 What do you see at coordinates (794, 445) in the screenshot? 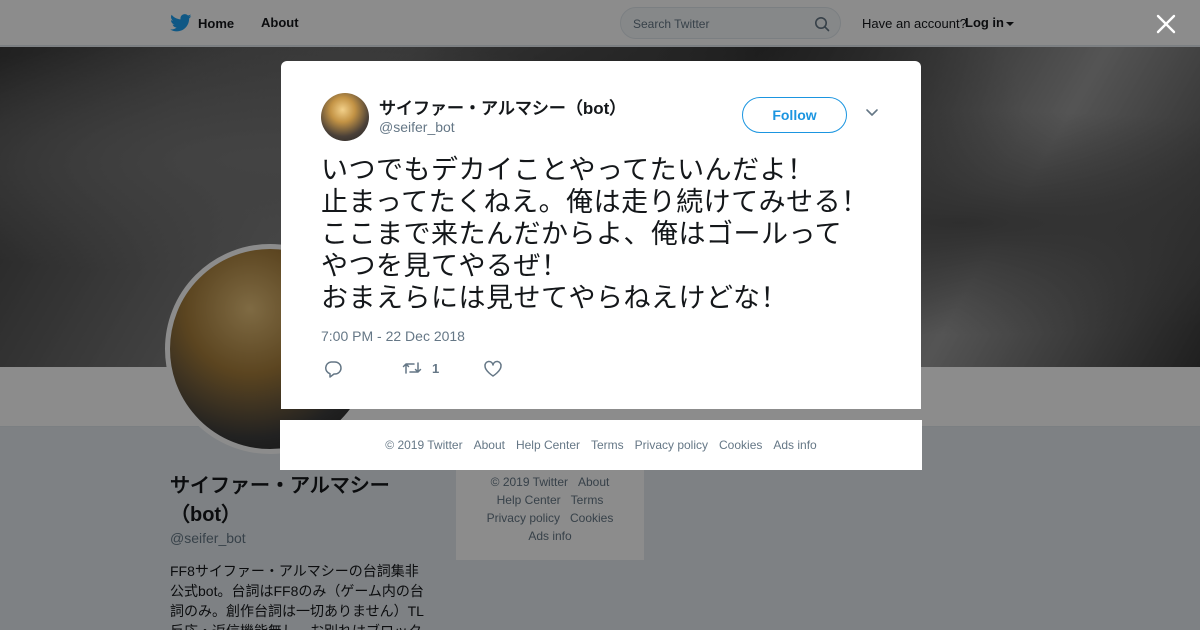
I see `modal-footer-ads: Ads info` at bounding box center [794, 445].